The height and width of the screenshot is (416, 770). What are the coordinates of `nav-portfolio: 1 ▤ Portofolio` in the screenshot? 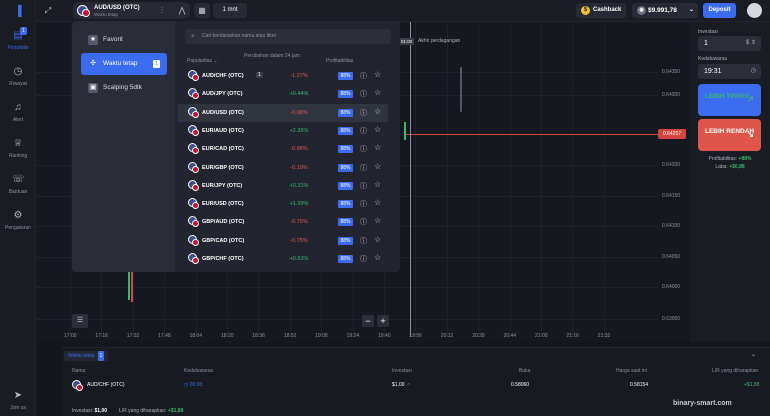 It's located at (18, 39).